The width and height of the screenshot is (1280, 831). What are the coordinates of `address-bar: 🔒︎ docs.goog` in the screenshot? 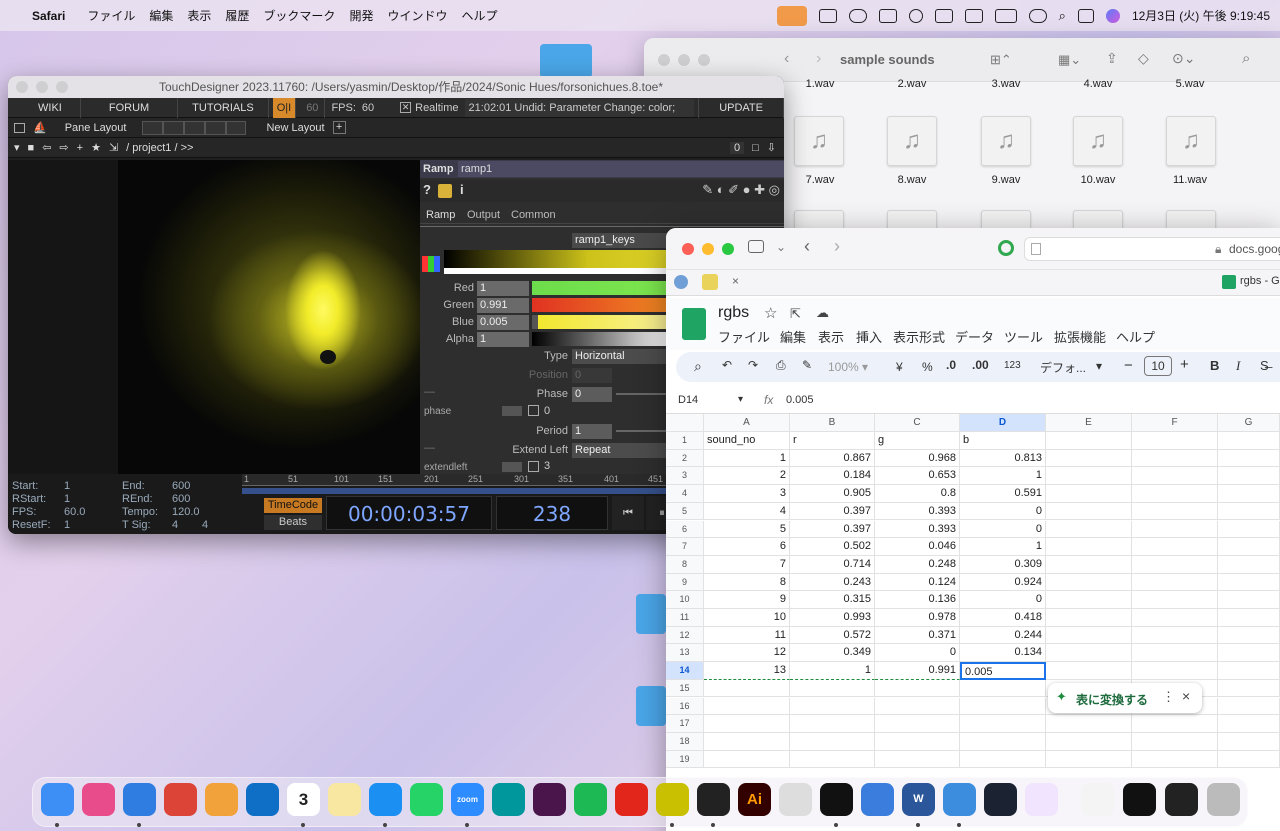 It's located at (1152, 249).